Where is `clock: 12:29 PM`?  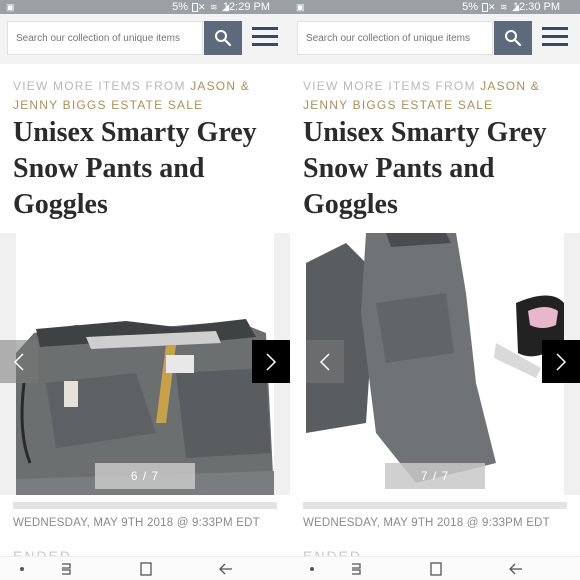 clock: 12:29 PM is located at coordinates (246, 7).